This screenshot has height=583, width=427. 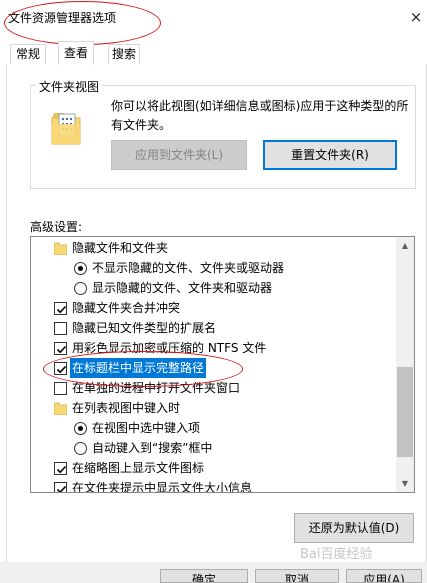 I want to click on list-item-label: 隐藏已知文件类型的扩展名, so click(x=144, y=328).